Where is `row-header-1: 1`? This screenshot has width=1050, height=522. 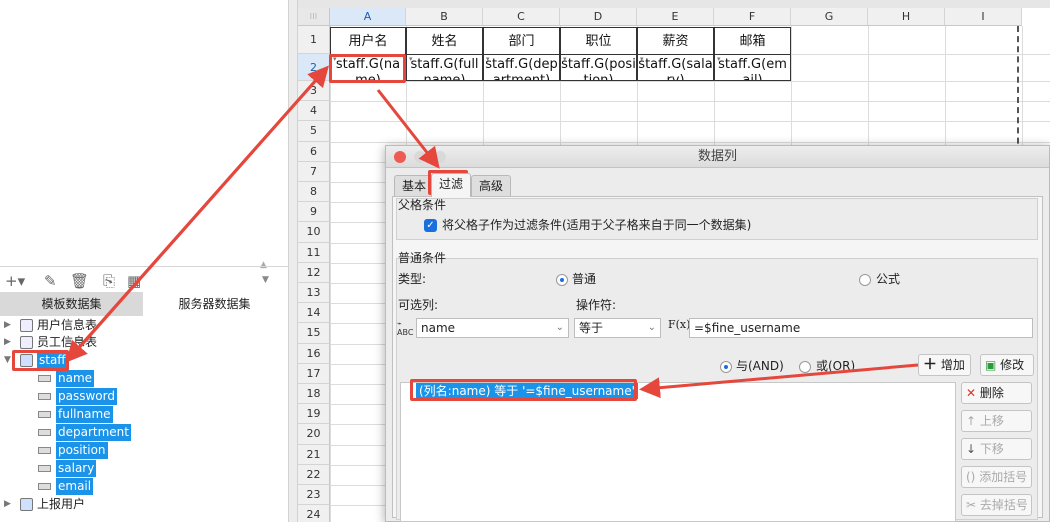 row-header-1: 1 is located at coordinates (314, 40).